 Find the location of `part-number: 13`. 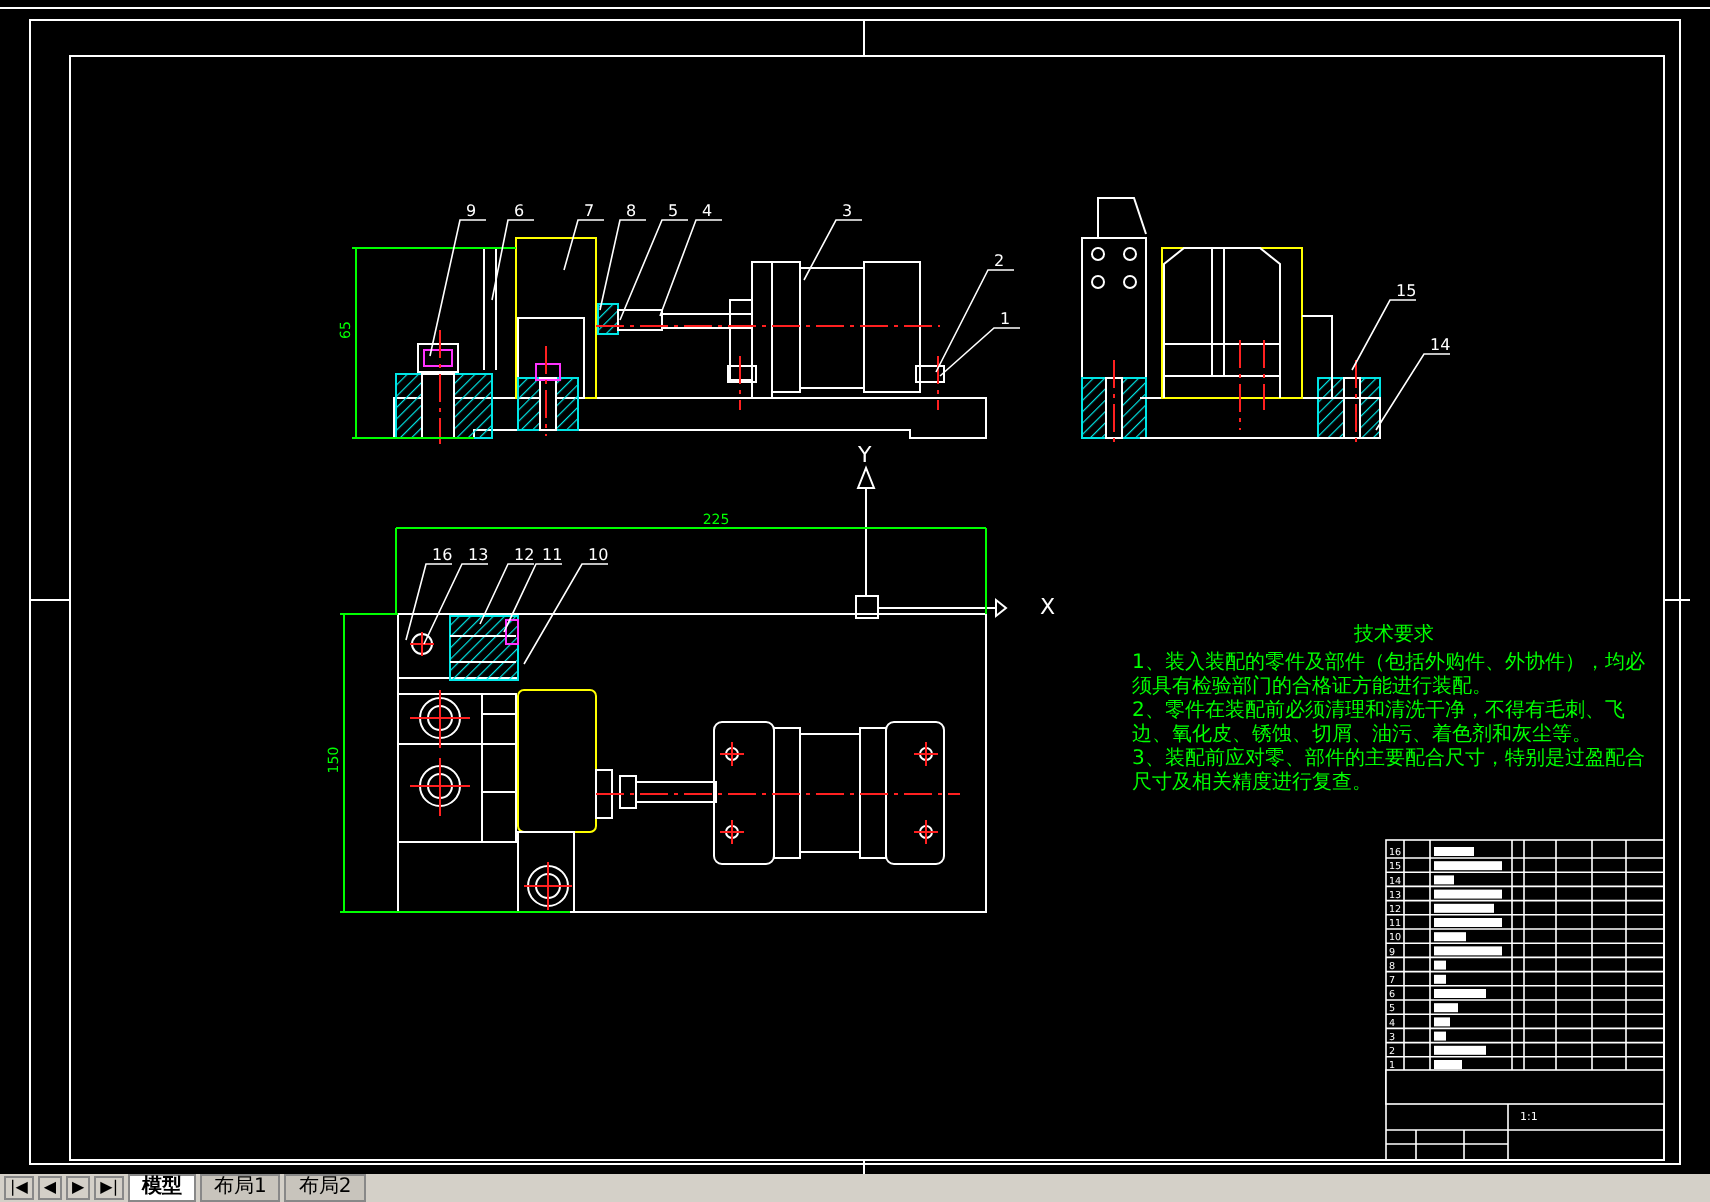

part-number: 13 is located at coordinates (478, 555).